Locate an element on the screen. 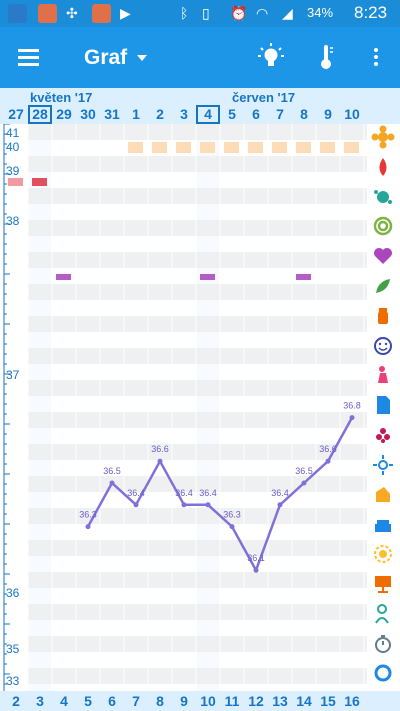 The height and width of the screenshot is (711, 400). document-icon is located at coordinates (383, 405).